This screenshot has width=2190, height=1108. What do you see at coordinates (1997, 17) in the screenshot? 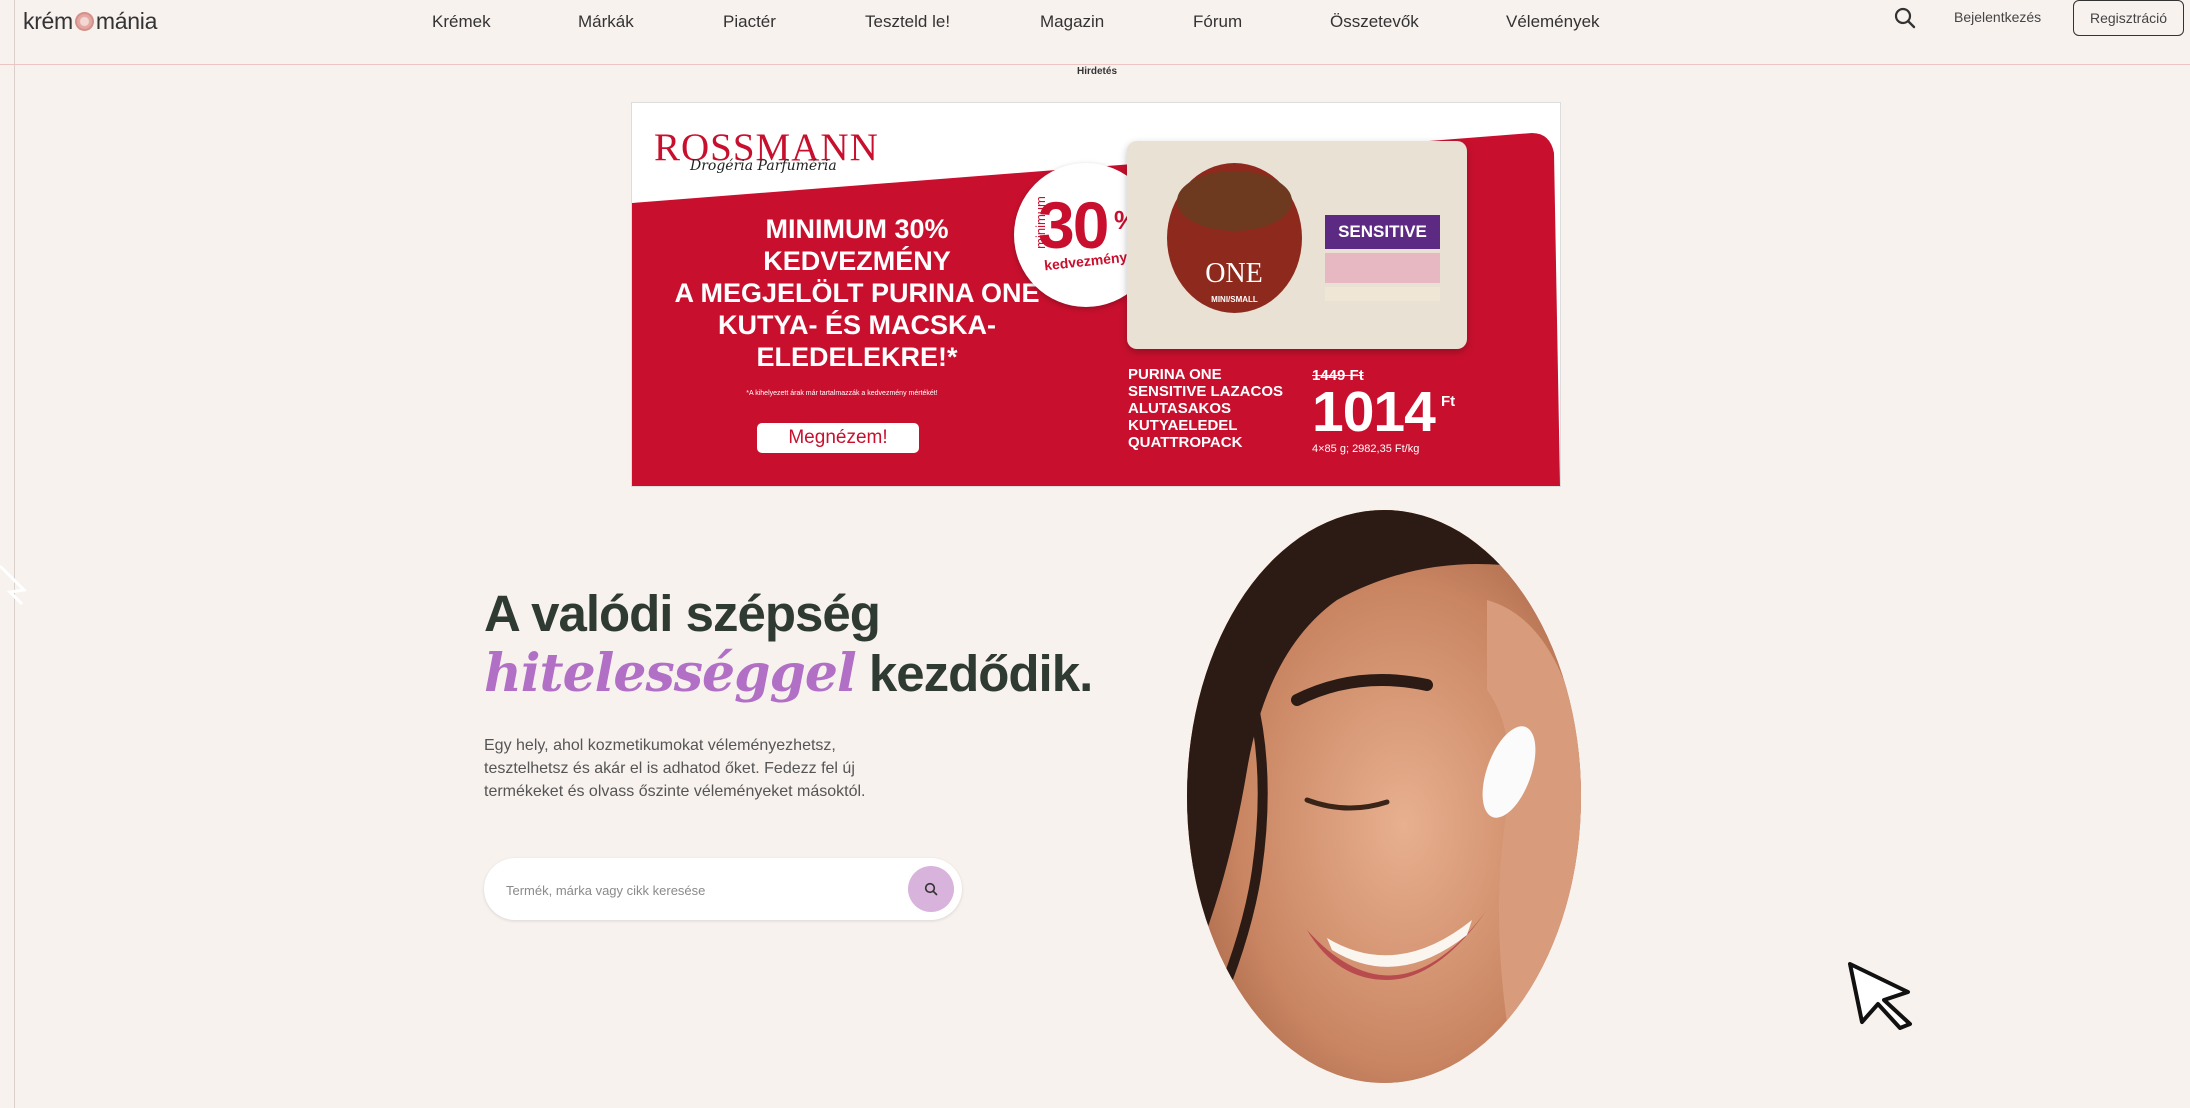
I see `login-link: Bejelentkezés` at bounding box center [1997, 17].